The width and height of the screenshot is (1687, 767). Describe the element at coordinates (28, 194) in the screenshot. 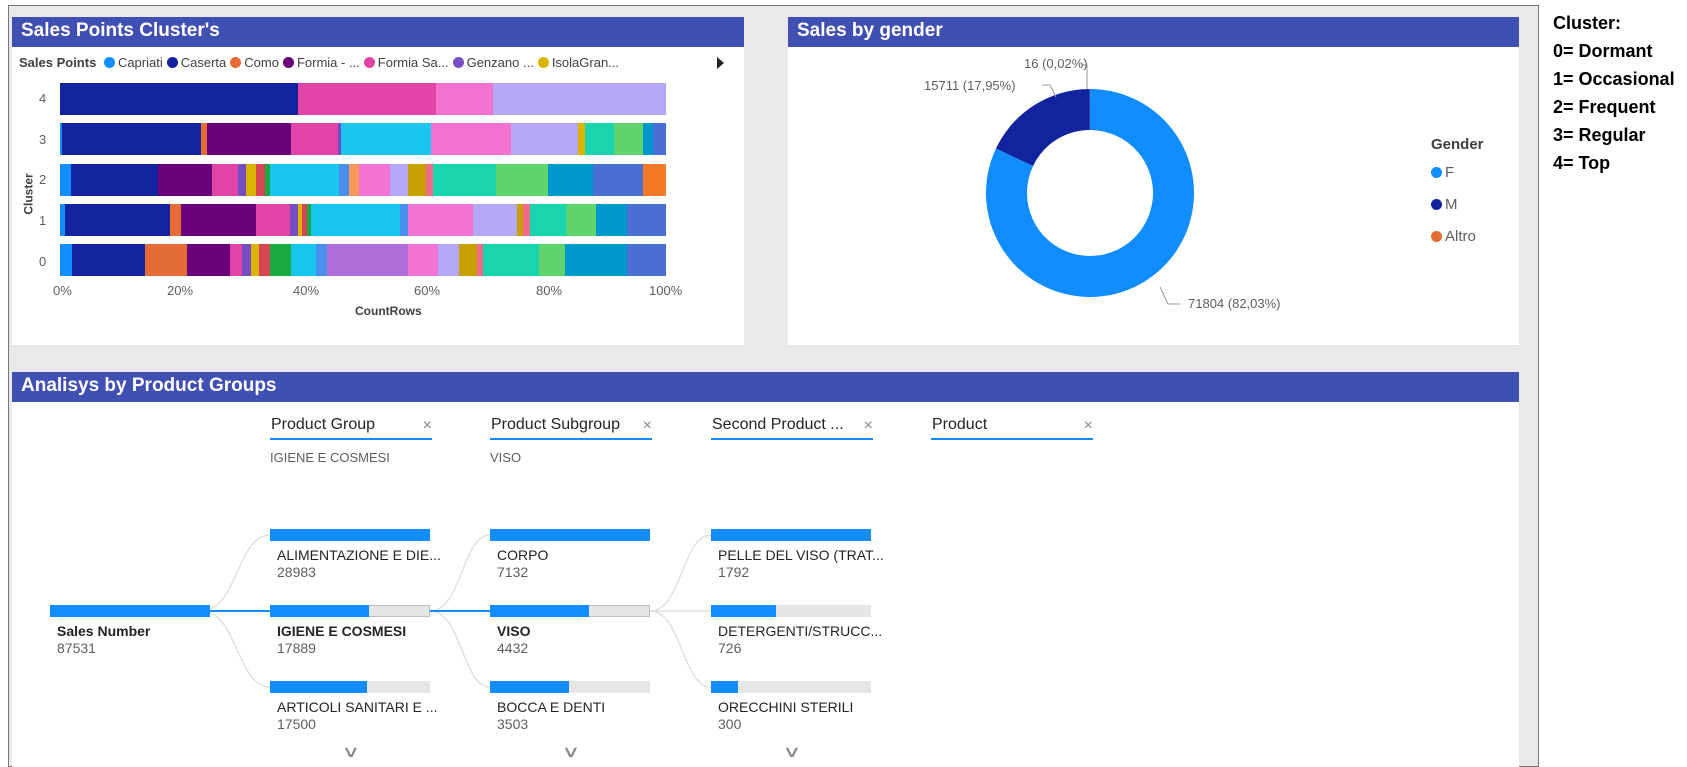

I see `y-axis-title: Cluster` at that location.